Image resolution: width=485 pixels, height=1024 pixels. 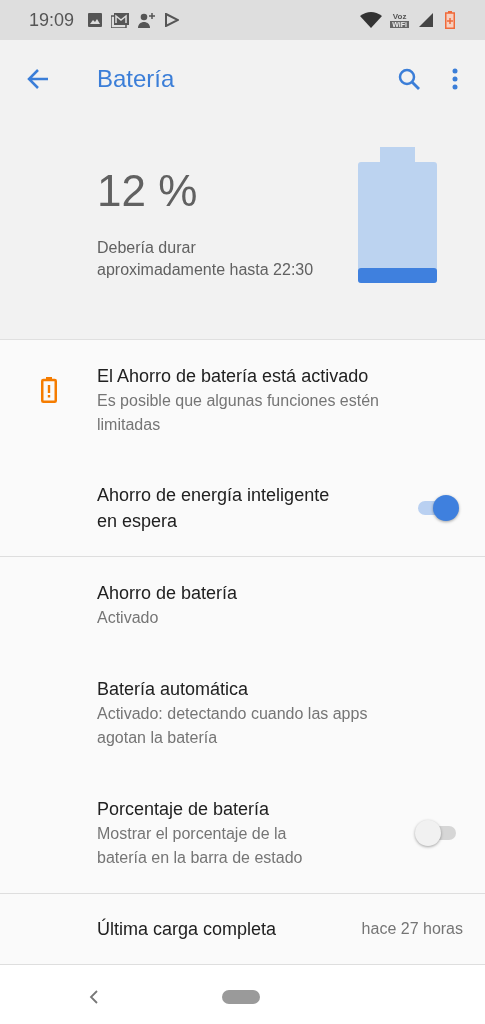 What do you see at coordinates (95, 20) in the screenshot?
I see `image-icon` at bounding box center [95, 20].